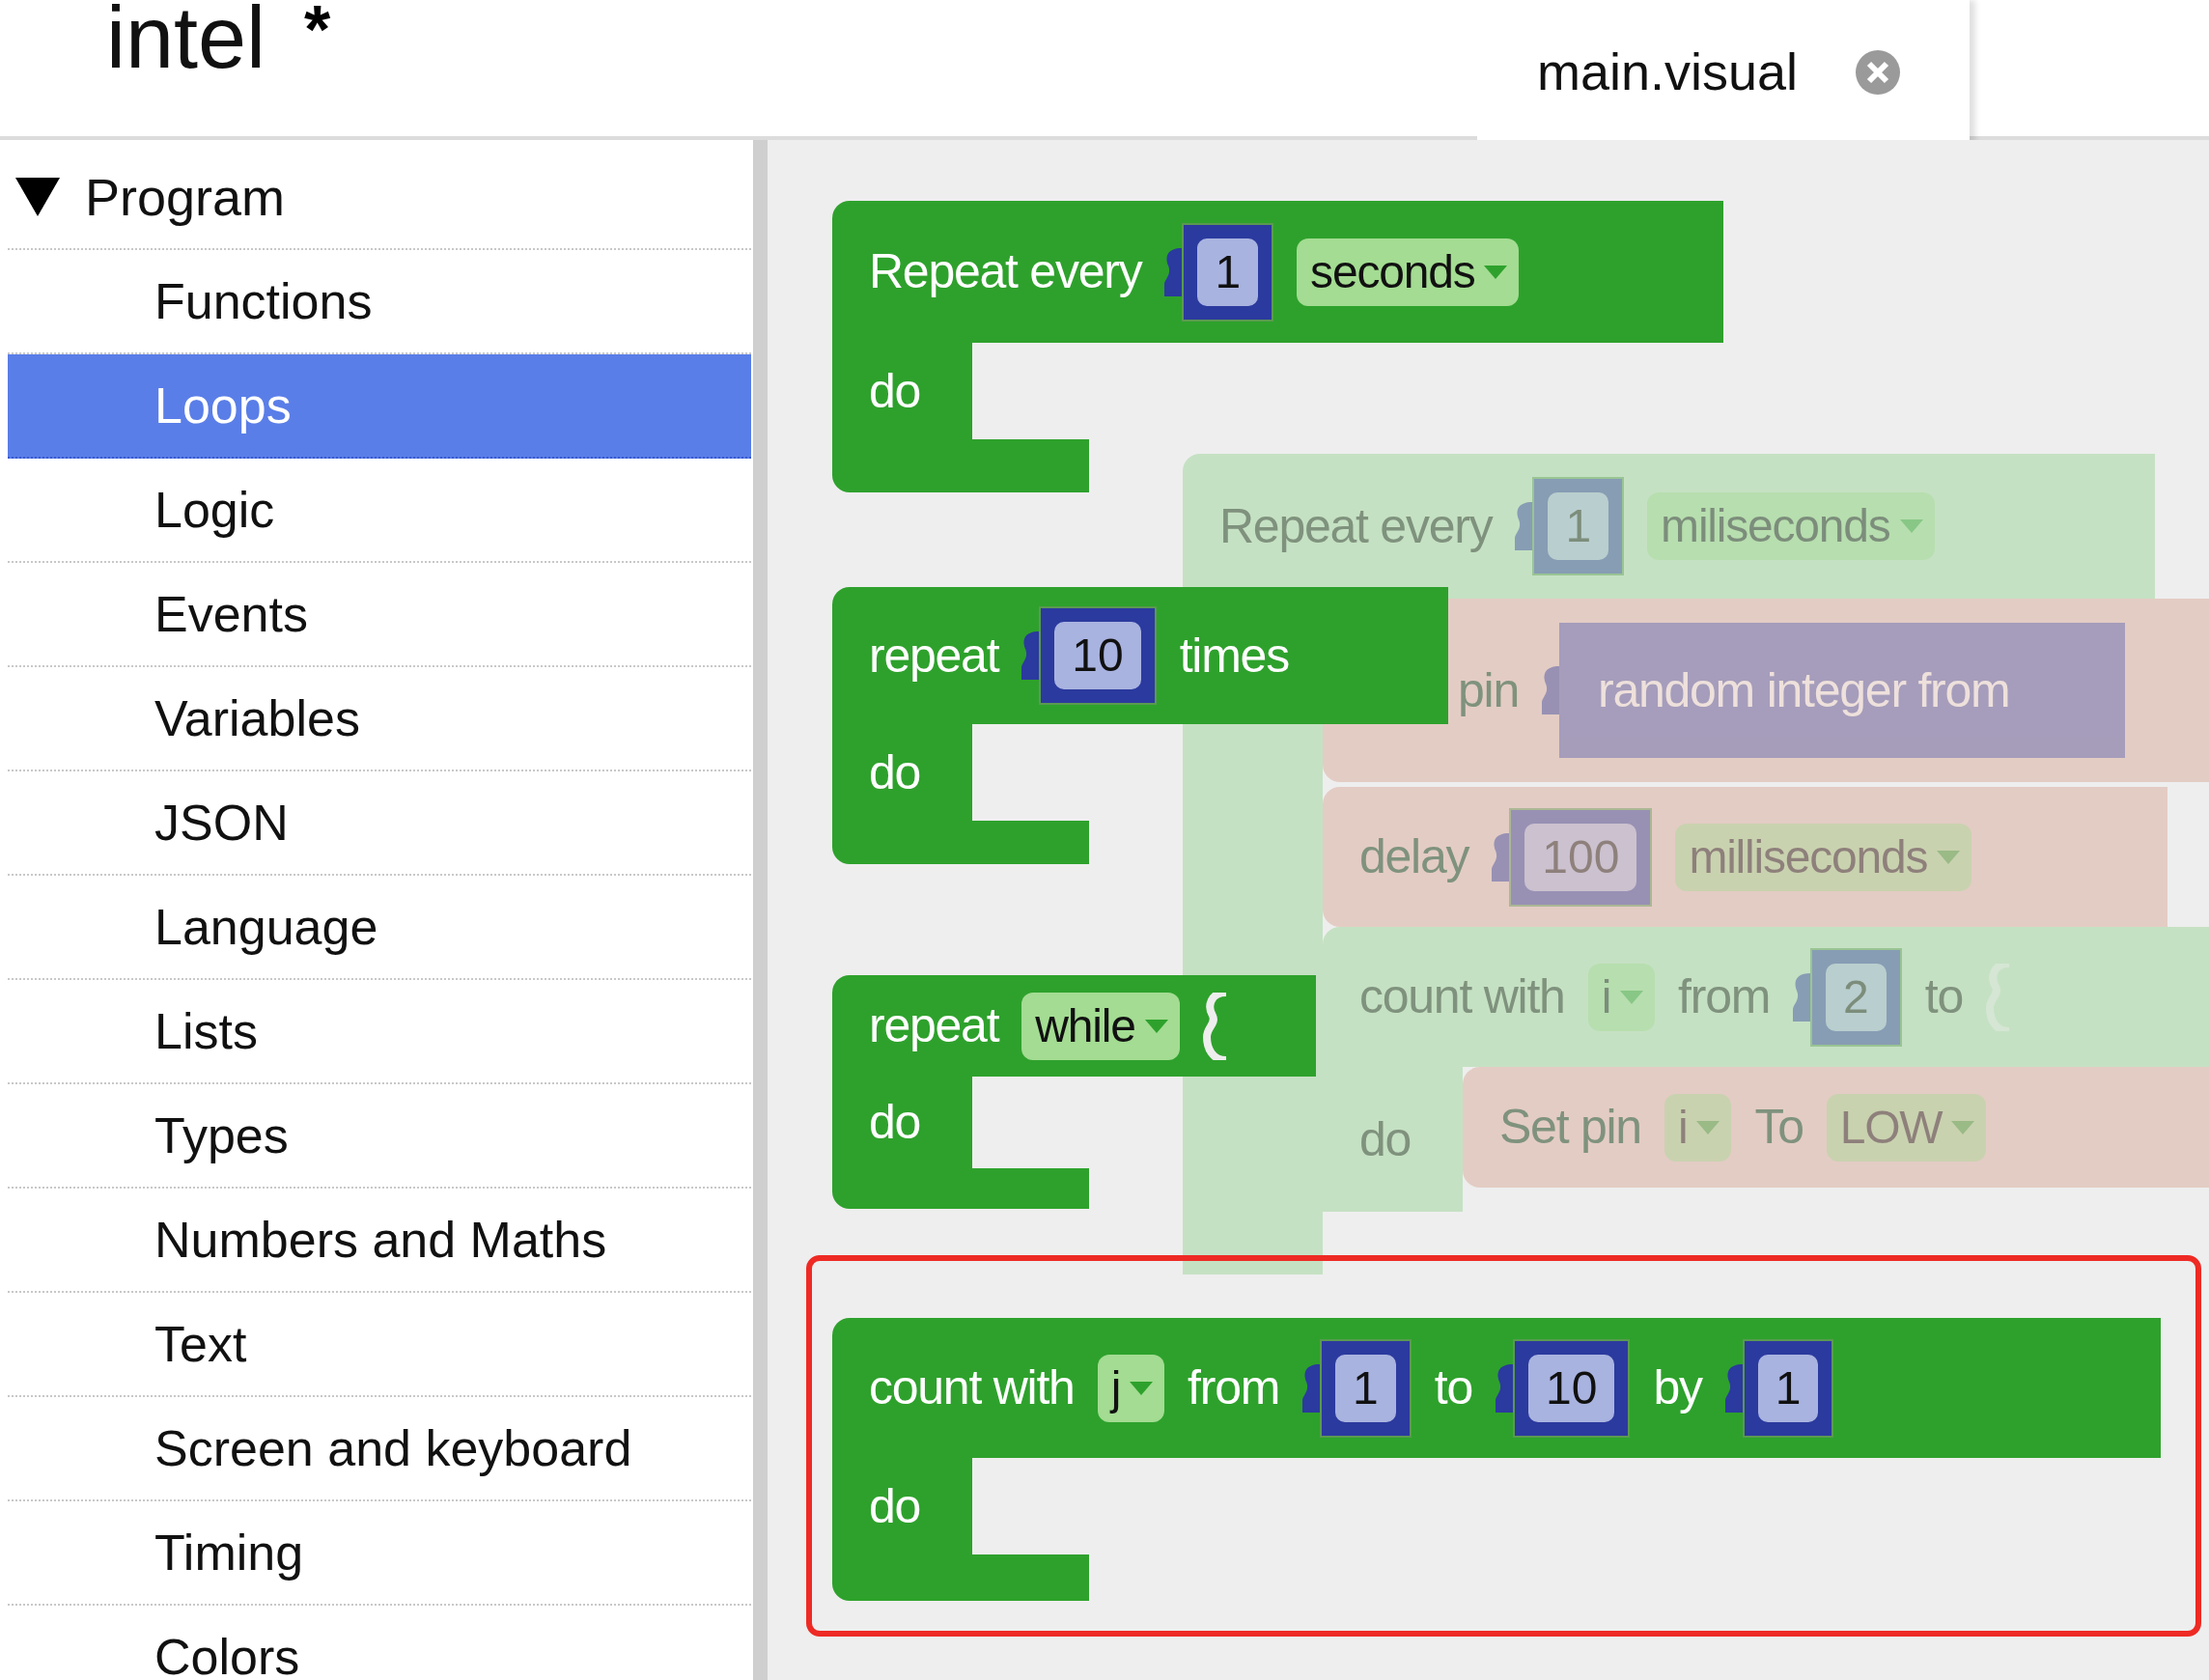 The image size is (2209, 1680). What do you see at coordinates (186, 41) in the screenshot?
I see `app-title: intel` at bounding box center [186, 41].